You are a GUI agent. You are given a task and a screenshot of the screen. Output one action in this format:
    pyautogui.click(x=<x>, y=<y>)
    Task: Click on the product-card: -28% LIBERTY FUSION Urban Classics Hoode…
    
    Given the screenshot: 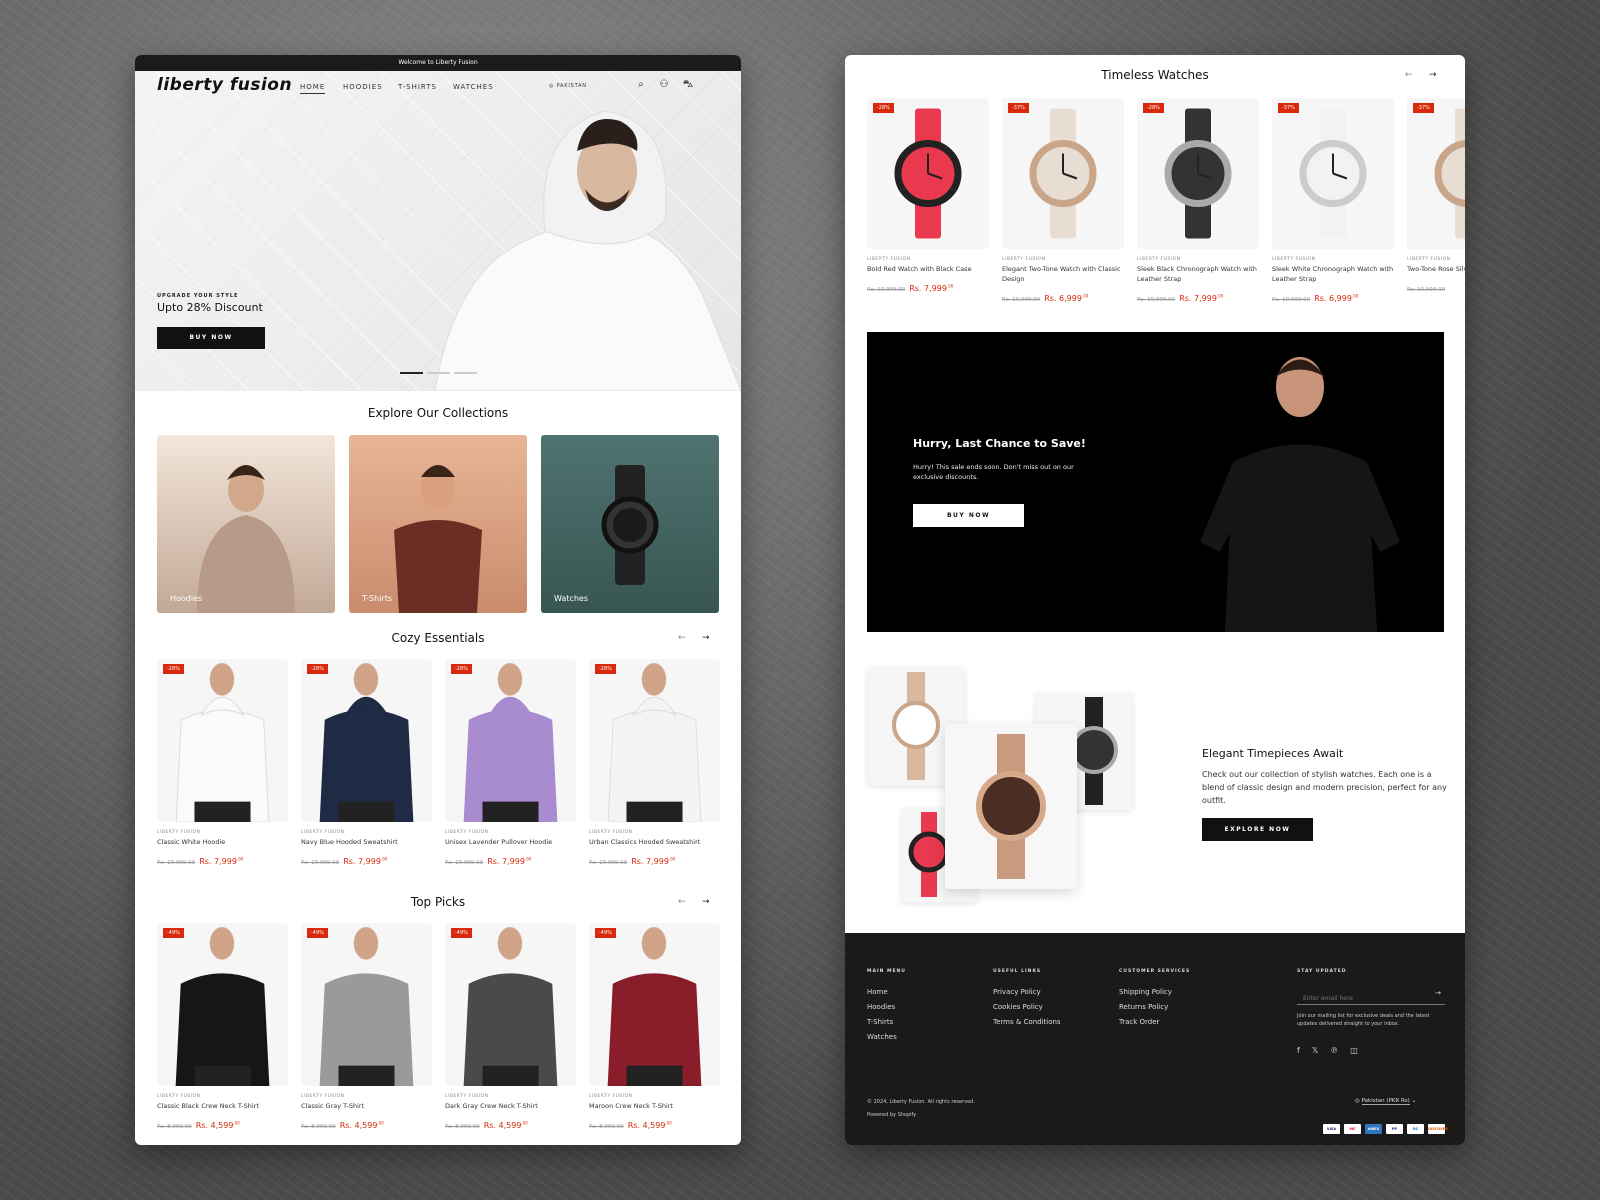 What is the action you would take?
    pyautogui.click(x=654, y=763)
    